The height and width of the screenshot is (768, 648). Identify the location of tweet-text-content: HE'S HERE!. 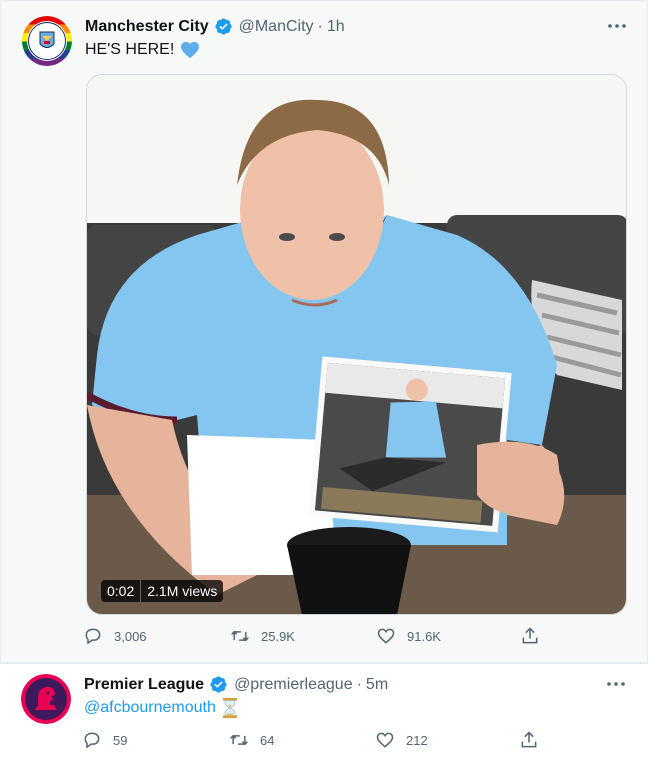
(130, 49).